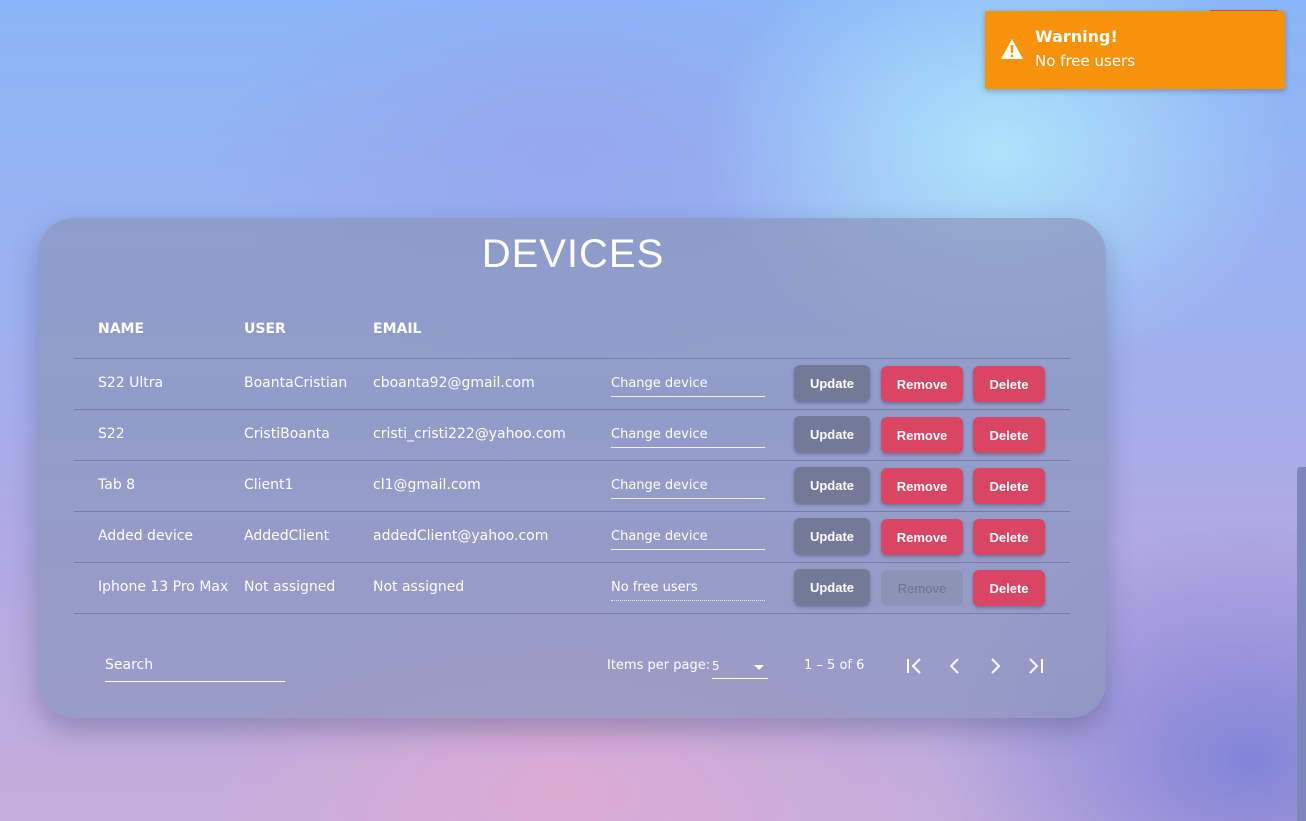 The width and height of the screenshot is (1306, 821). What do you see at coordinates (1135, 50) in the screenshot?
I see `warning-toast: Warning! No free users` at bounding box center [1135, 50].